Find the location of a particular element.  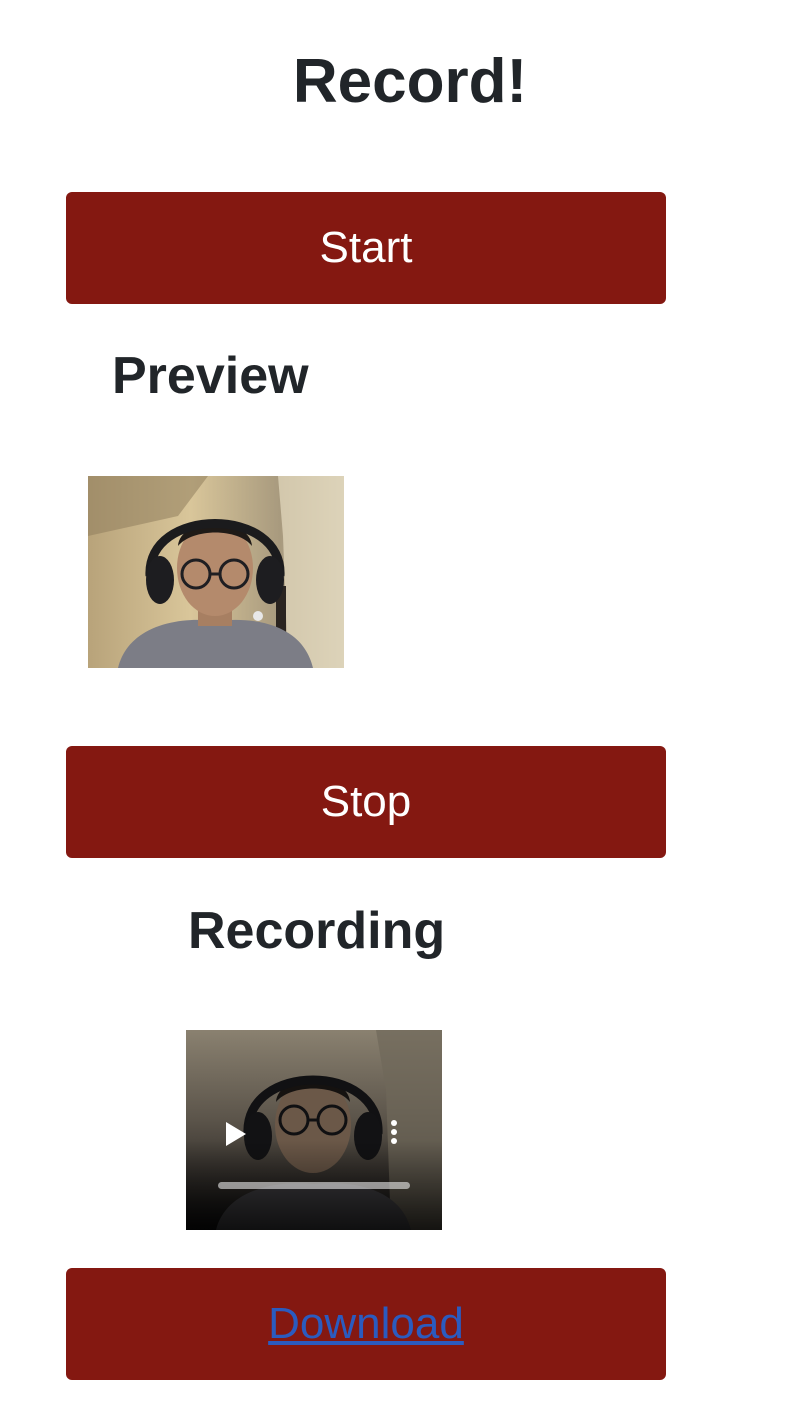

page-title: Record! is located at coordinates (410, 81).